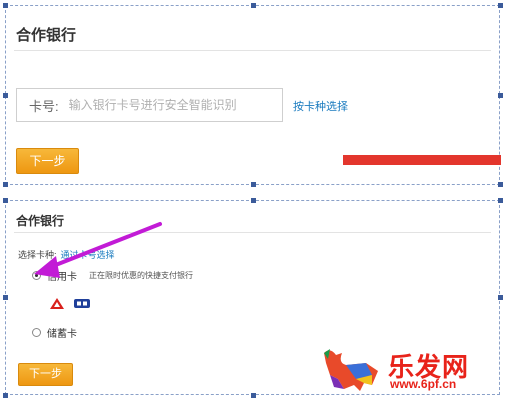  What do you see at coordinates (62, 277) in the screenshot?
I see `credit-card-label: 信用卡` at bounding box center [62, 277].